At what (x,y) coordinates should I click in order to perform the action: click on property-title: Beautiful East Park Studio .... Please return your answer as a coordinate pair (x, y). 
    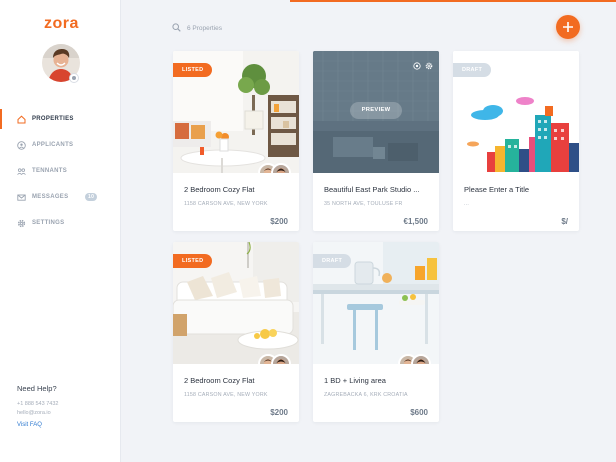
    Looking at the image, I should click on (372, 189).